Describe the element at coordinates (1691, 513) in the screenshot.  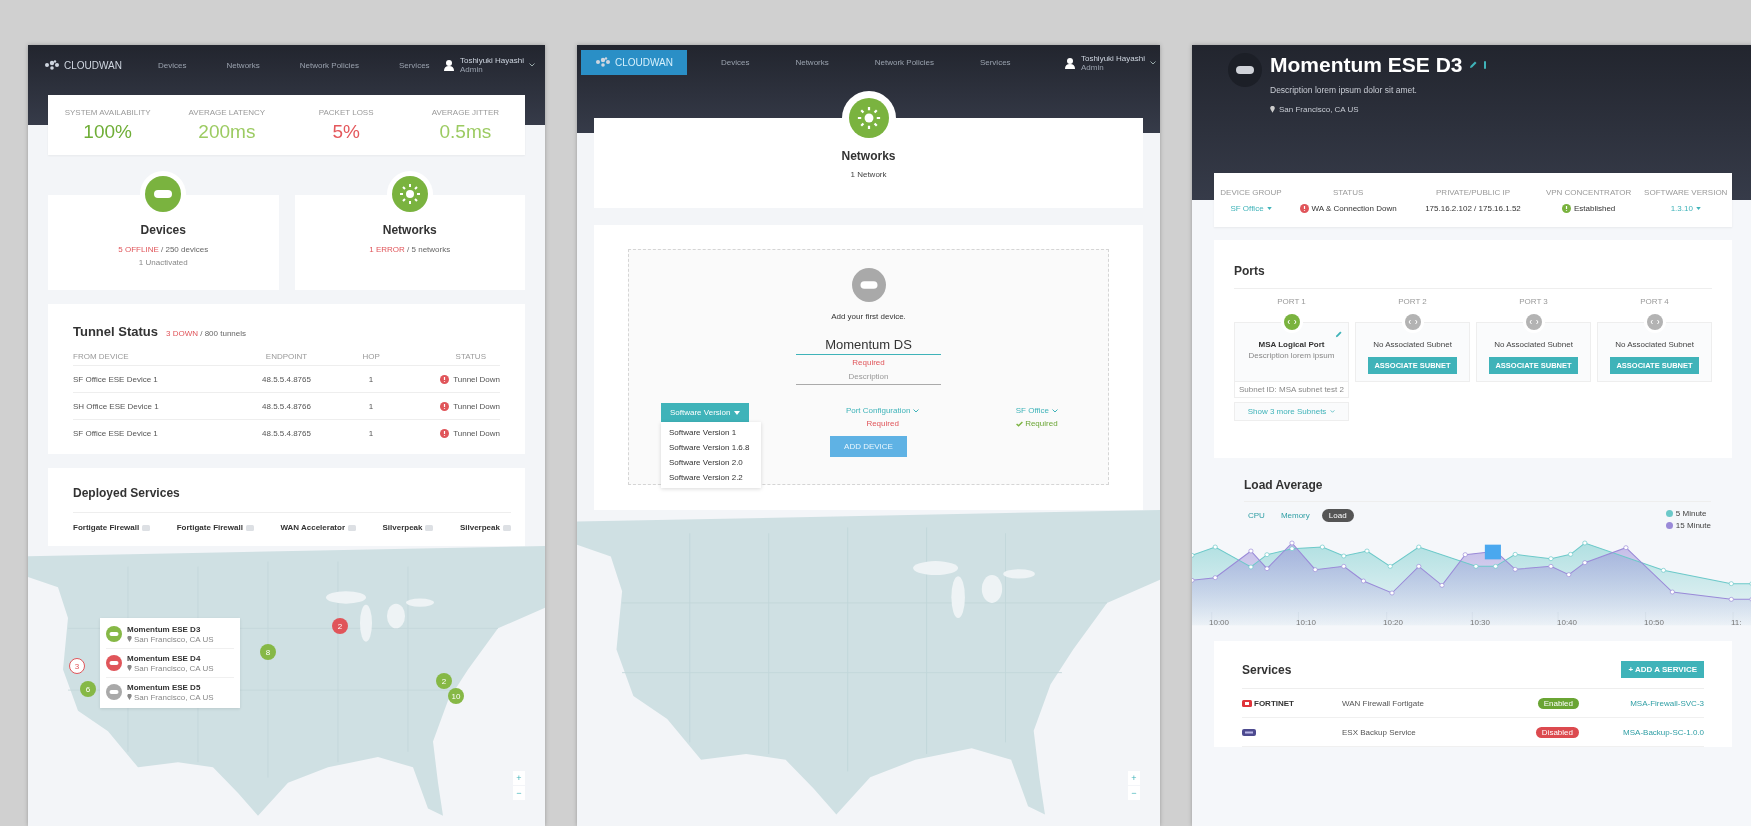
I see `legend-label: 5 Minute` at that location.